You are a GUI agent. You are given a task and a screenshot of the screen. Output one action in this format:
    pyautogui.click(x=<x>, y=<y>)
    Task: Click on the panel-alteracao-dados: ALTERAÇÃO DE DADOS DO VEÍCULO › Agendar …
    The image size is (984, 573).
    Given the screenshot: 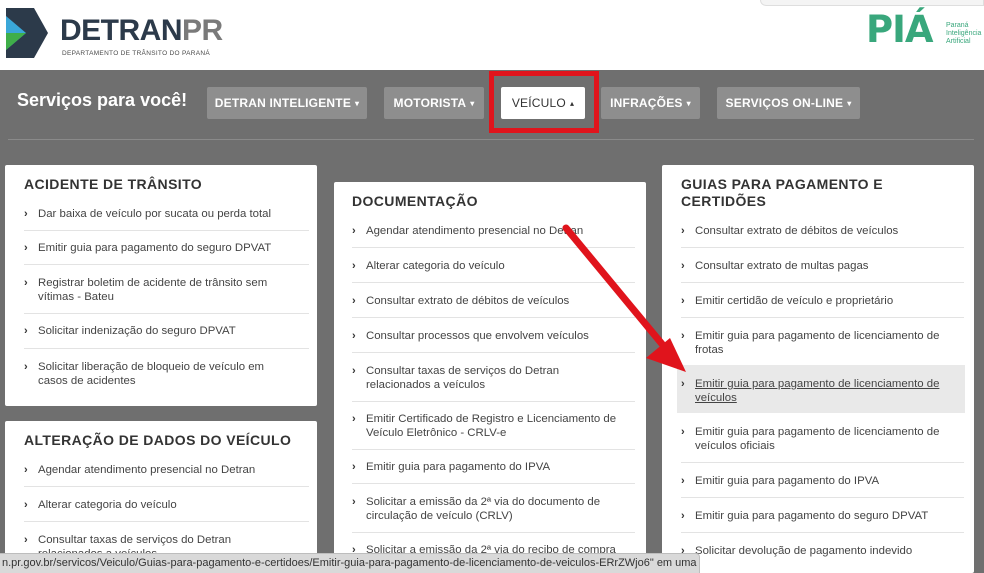 What is the action you would take?
    pyautogui.click(x=161, y=497)
    